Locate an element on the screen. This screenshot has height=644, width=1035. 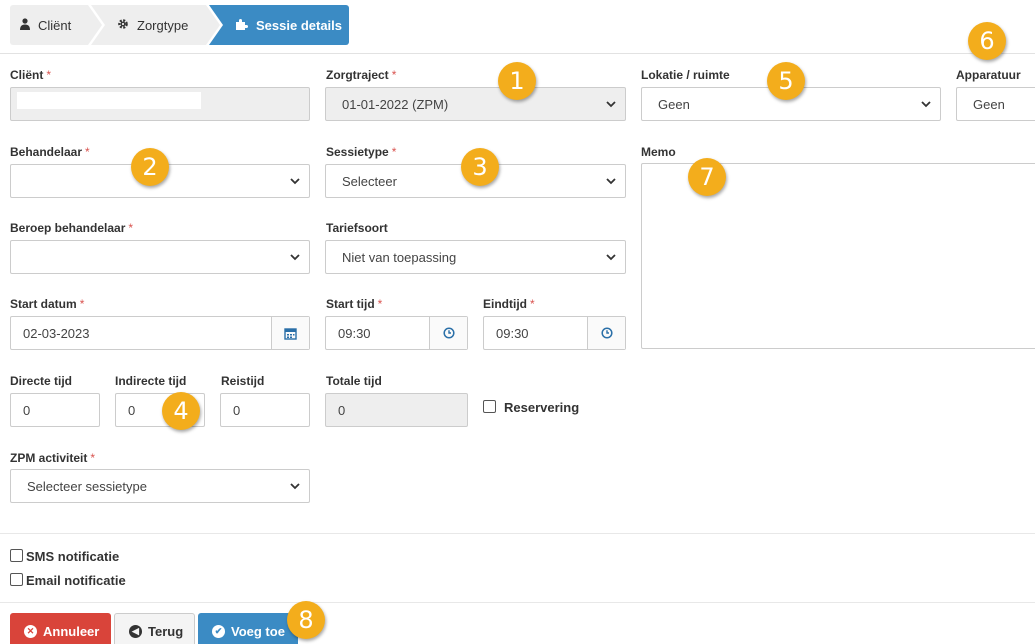
back-button: ◀ Terug is located at coordinates (154, 628).